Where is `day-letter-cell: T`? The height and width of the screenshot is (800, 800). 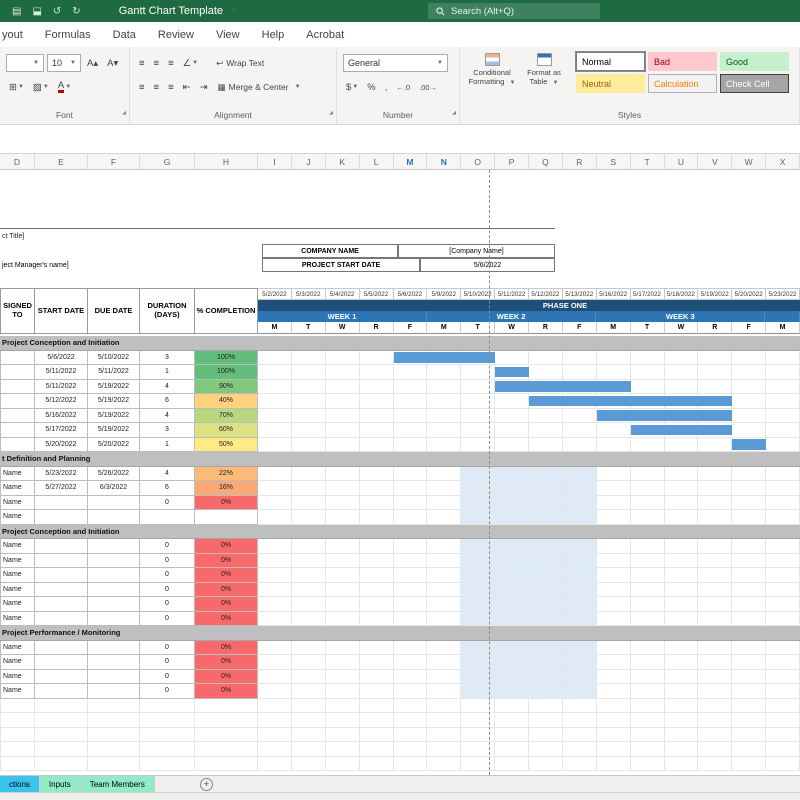 day-letter-cell: T is located at coordinates (478, 328).